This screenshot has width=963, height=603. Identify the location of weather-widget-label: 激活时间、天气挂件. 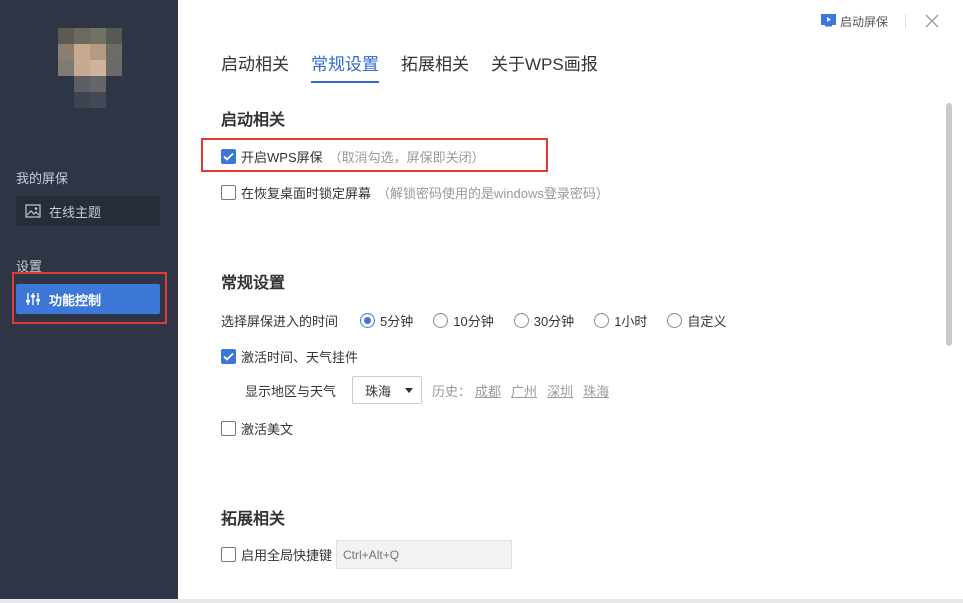
(299, 356).